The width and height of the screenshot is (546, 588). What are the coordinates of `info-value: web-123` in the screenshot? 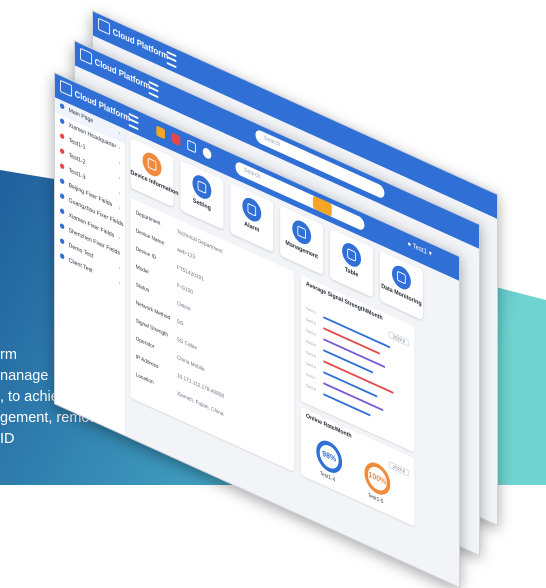 It's located at (186, 254).